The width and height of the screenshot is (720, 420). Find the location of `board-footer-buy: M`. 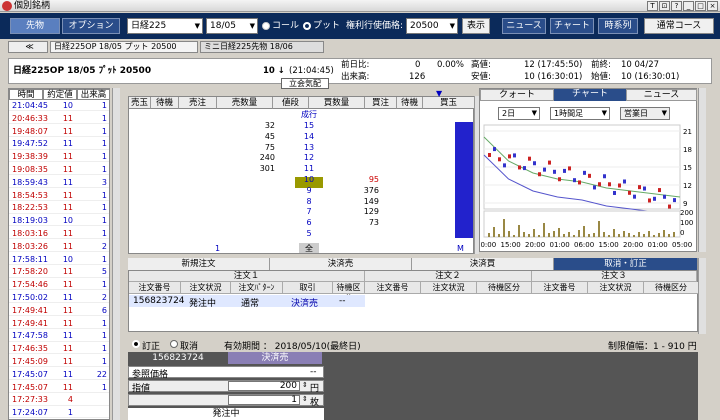

board-footer-buy: M is located at coordinates (463, 249).